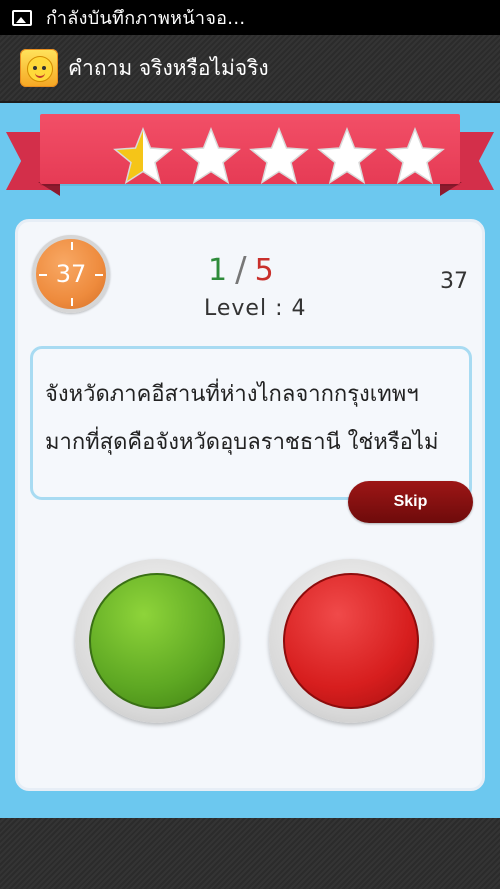  I want to click on timer-value: 37, so click(71, 274).